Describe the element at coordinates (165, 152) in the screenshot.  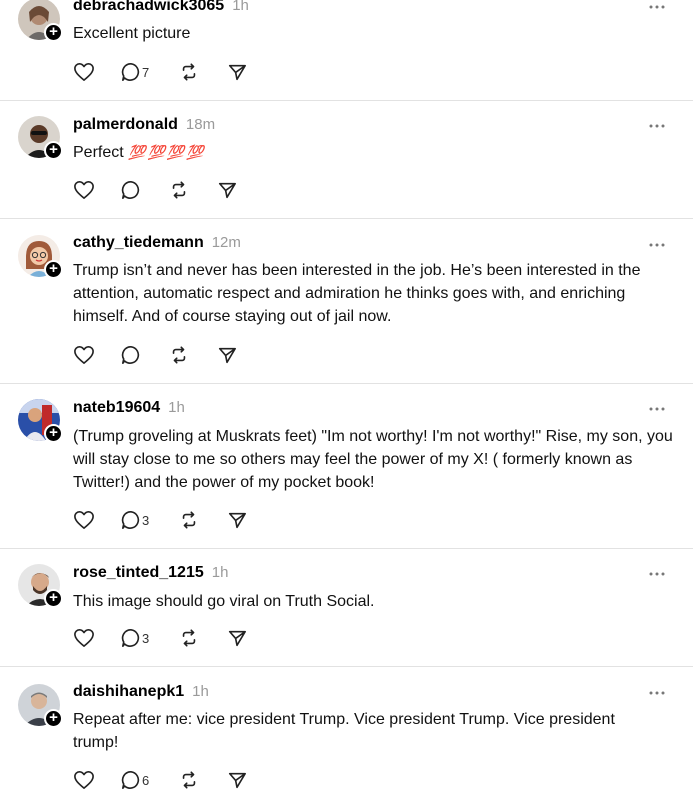
I see `hundred-points-emoji: 💯 💯 💯 💯` at that location.